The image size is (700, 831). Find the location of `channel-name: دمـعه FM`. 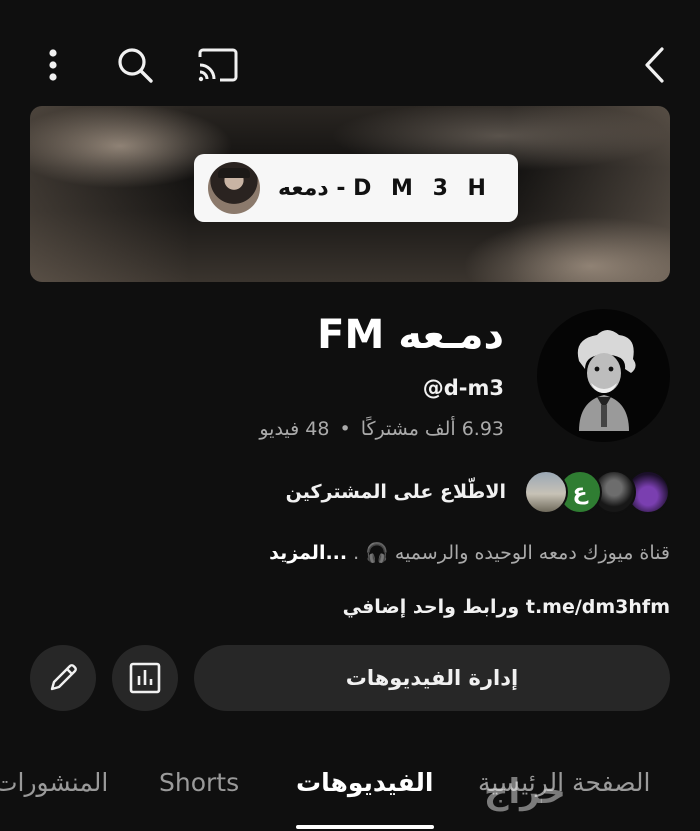

channel-name: دمـعه FM is located at coordinates (410, 335).